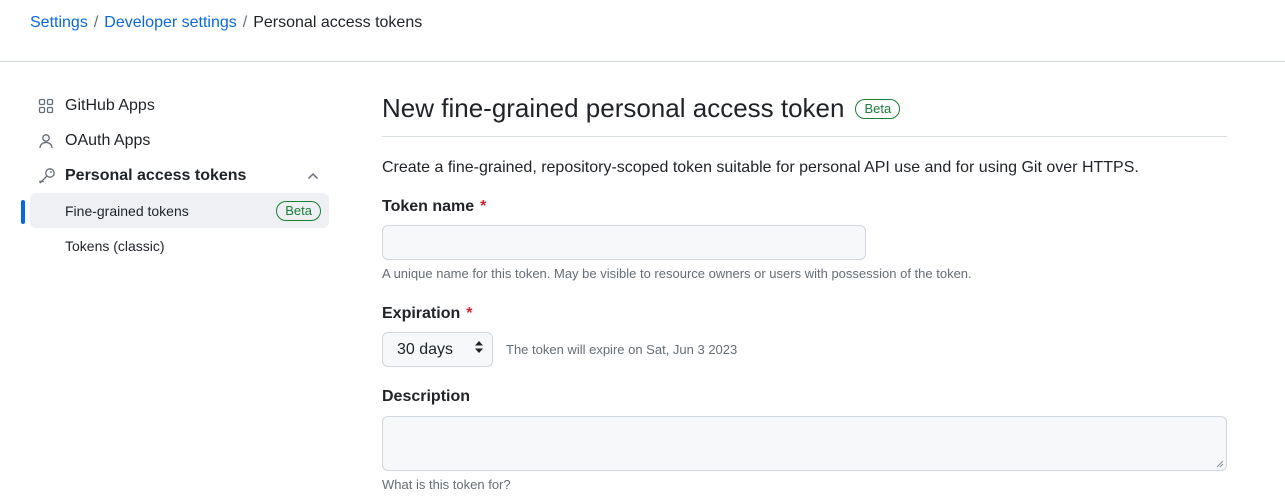 This screenshot has height=501, width=1285. What do you see at coordinates (425, 349) in the screenshot?
I see `expiration-select-value: 30 days` at bounding box center [425, 349].